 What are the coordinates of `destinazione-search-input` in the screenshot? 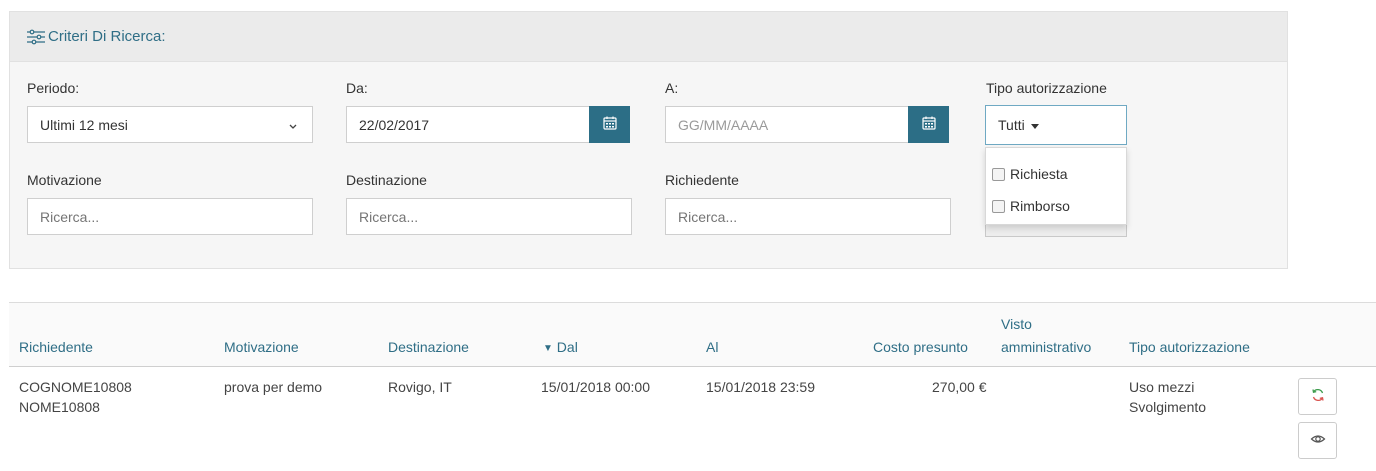 It's located at (489, 216).